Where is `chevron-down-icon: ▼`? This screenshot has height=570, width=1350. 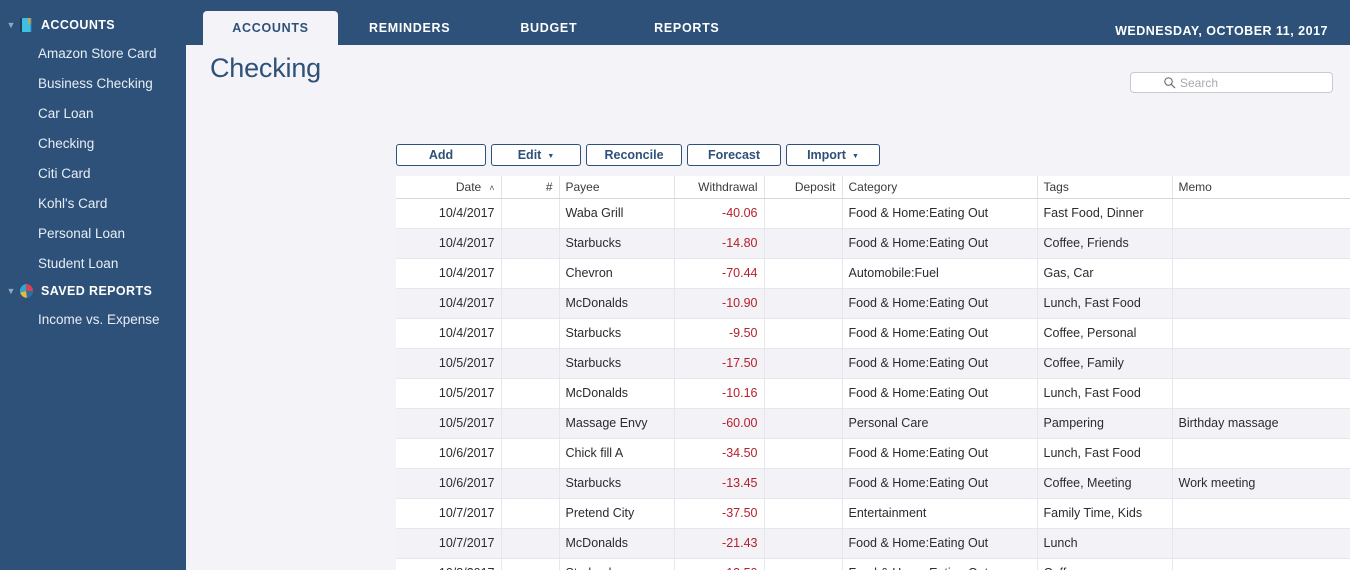 chevron-down-icon: ▼ is located at coordinates (11, 291).